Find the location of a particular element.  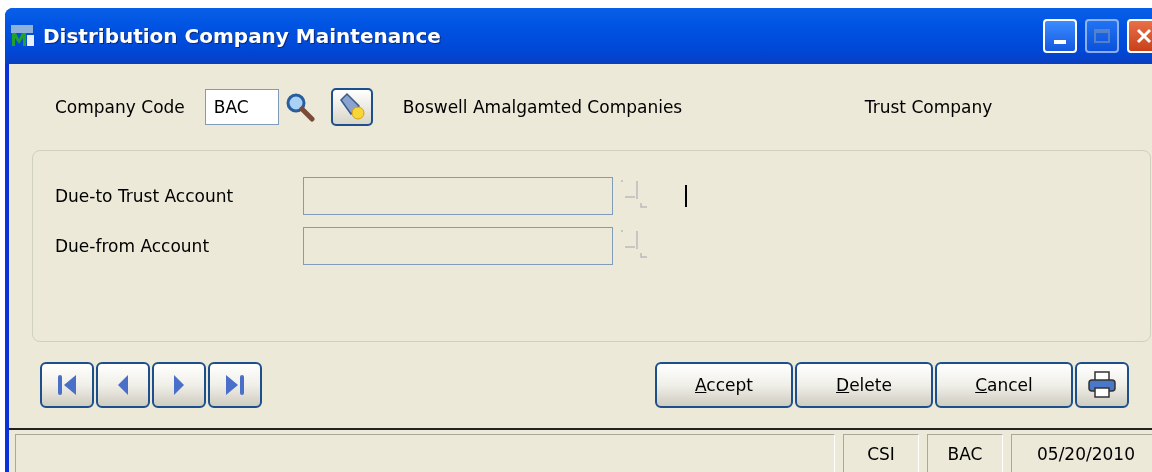

print-button is located at coordinates (1102, 385).